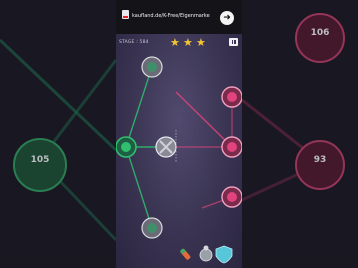 Image resolution: width=358 pixels, height=268 pixels. I want to click on node-enemy-bottom, so click(232, 197).